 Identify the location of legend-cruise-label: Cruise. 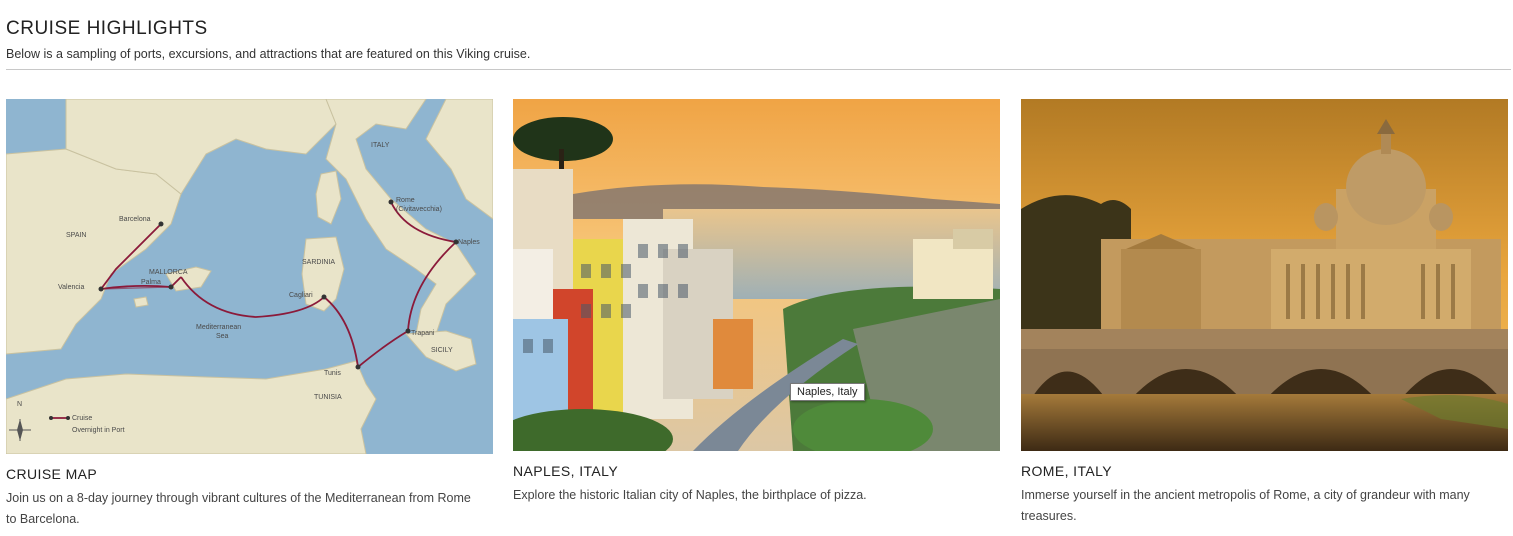
(82, 418).